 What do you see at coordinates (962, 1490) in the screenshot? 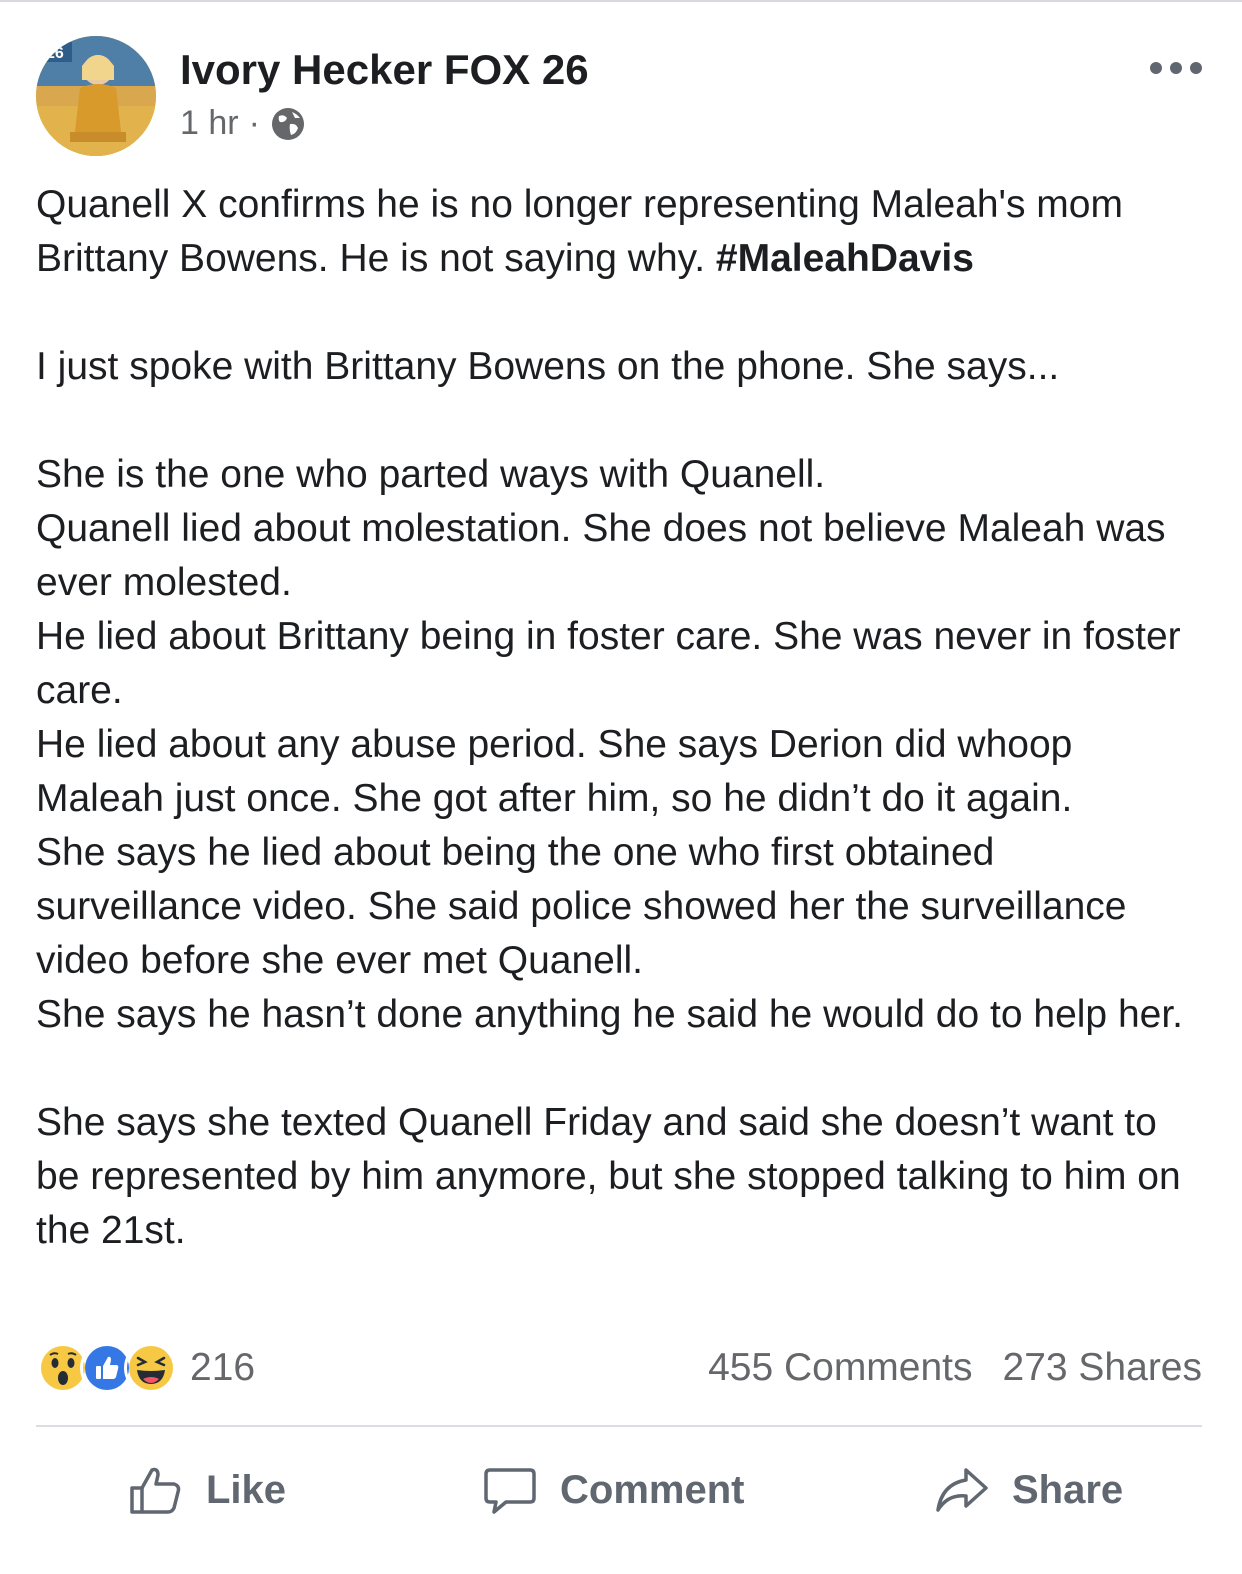
I see `share-arrow-icon` at bounding box center [962, 1490].